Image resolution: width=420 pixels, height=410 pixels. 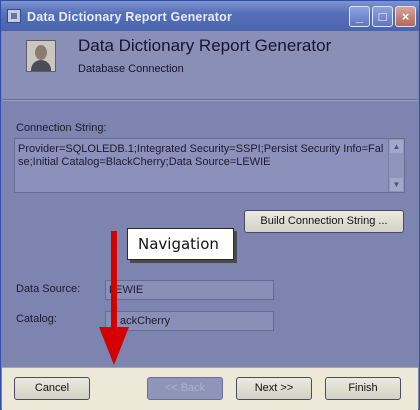 I want to click on close-button: ×, so click(x=405, y=16).